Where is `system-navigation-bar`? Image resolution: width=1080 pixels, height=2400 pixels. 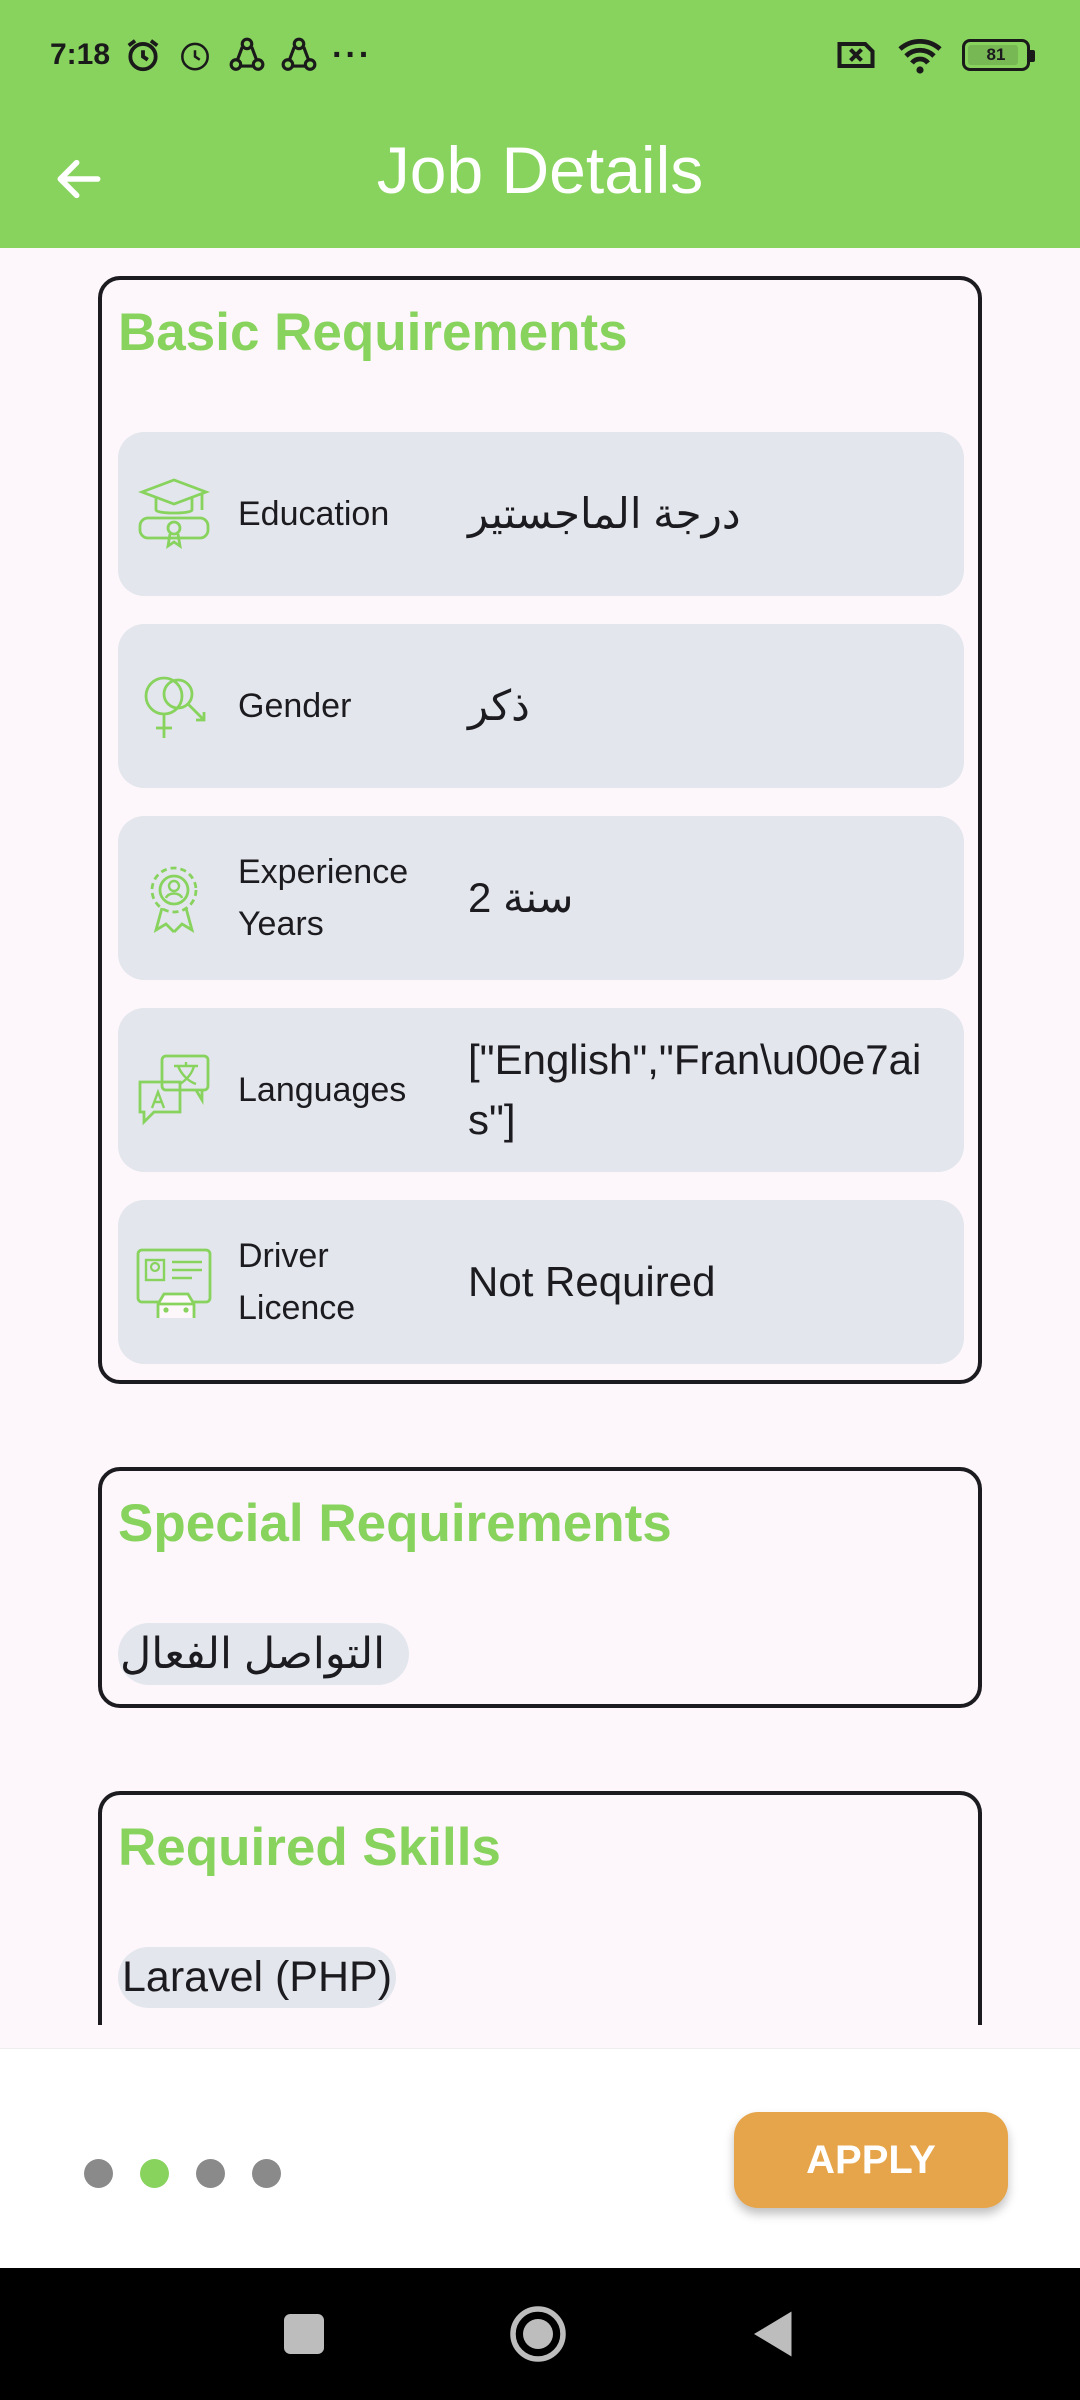
system-navigation-bar is located at coordinates (540, 2334).